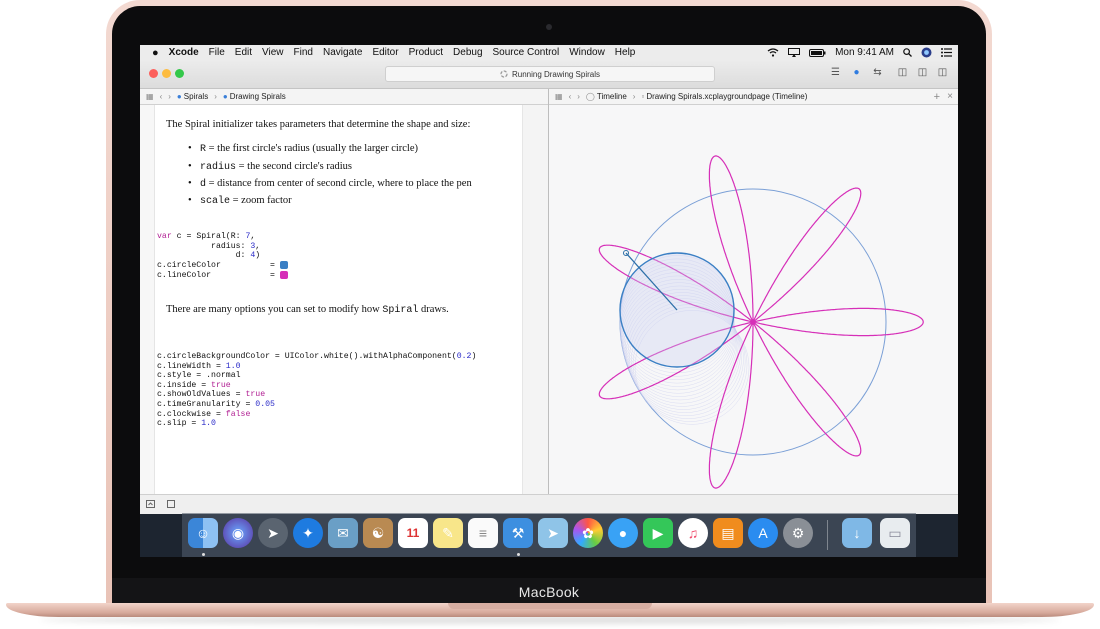 The image size is (1100, 629). I want to click on menu-view: View, so click(273, 52).